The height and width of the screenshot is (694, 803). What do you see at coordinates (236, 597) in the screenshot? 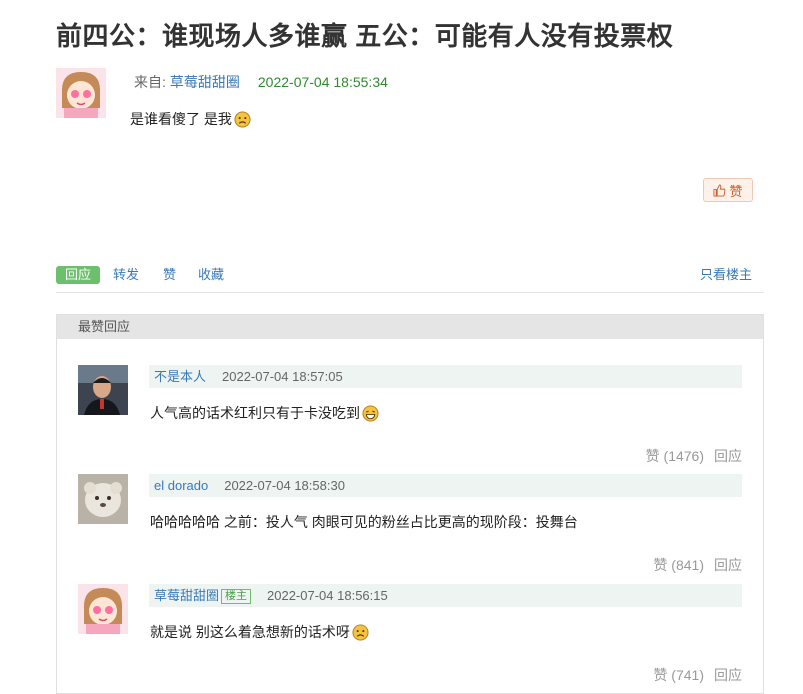
I see `op-badge: 楼主` at bounding box center [236, 597].